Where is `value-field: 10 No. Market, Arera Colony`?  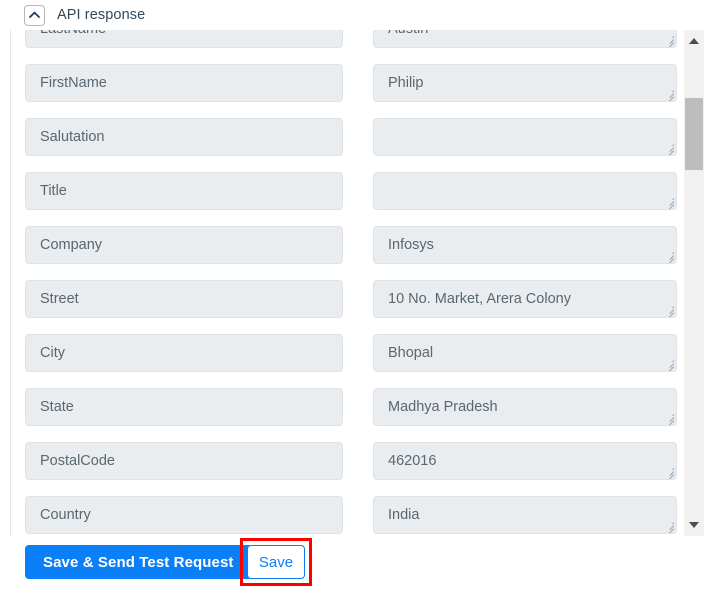
value-field: 10 No. Market, Arera Colony is located at coordinates (525, 299).